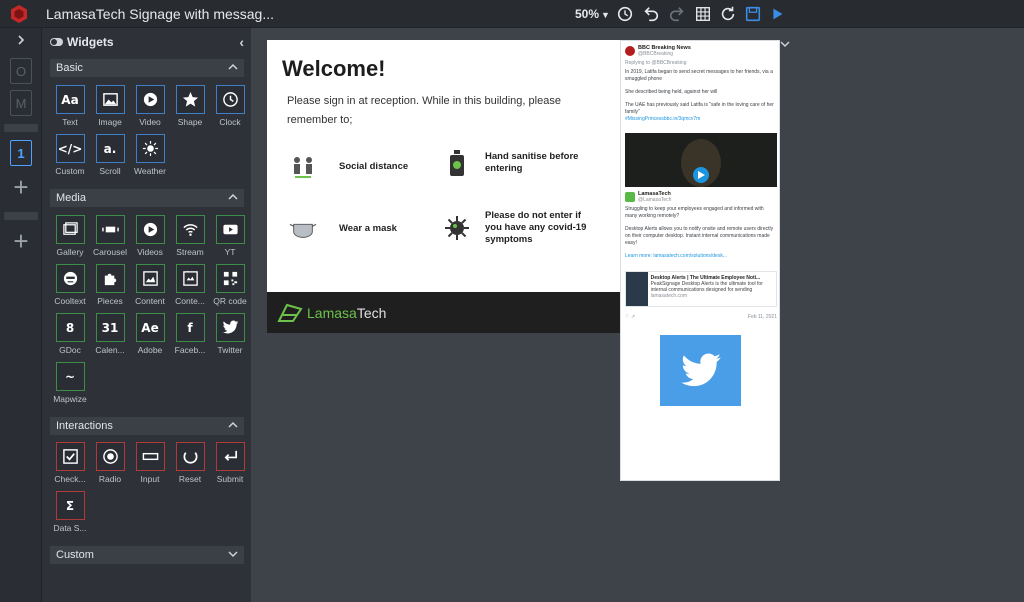 The height and width of the screenshot is (602, 1024). What do you see at coordinates (230, 109) in the screenshot?
I see `widget-clock: Clock` at bounding box center [230, 109].